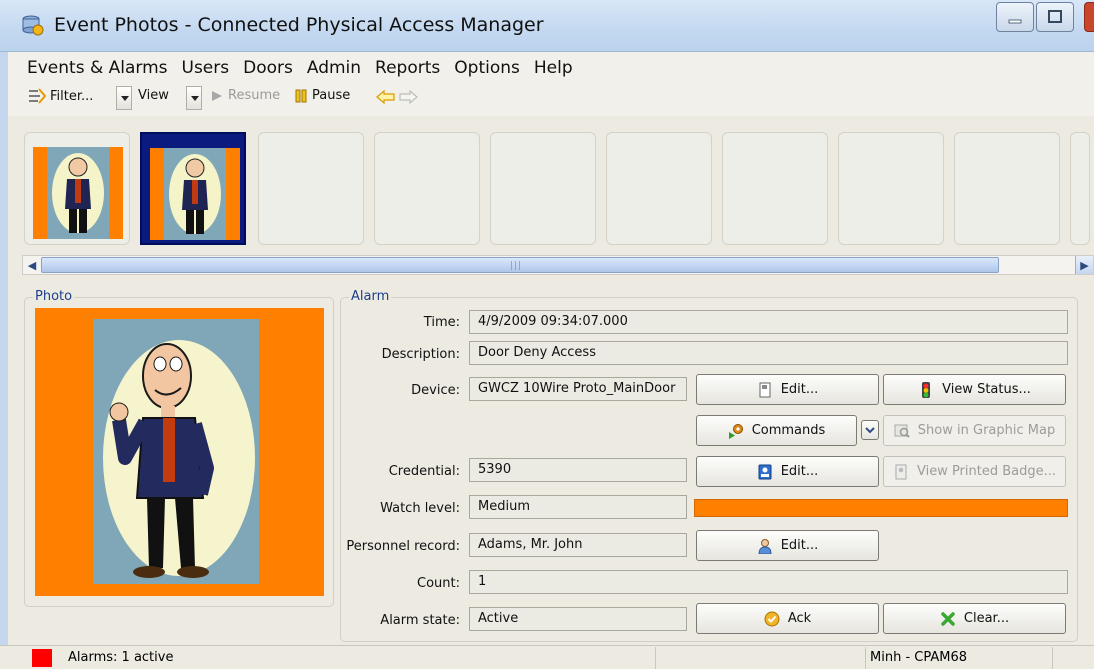 This screenshot has height=669, width=1094. I want to click on menu-help: Help, so click(555, 70).